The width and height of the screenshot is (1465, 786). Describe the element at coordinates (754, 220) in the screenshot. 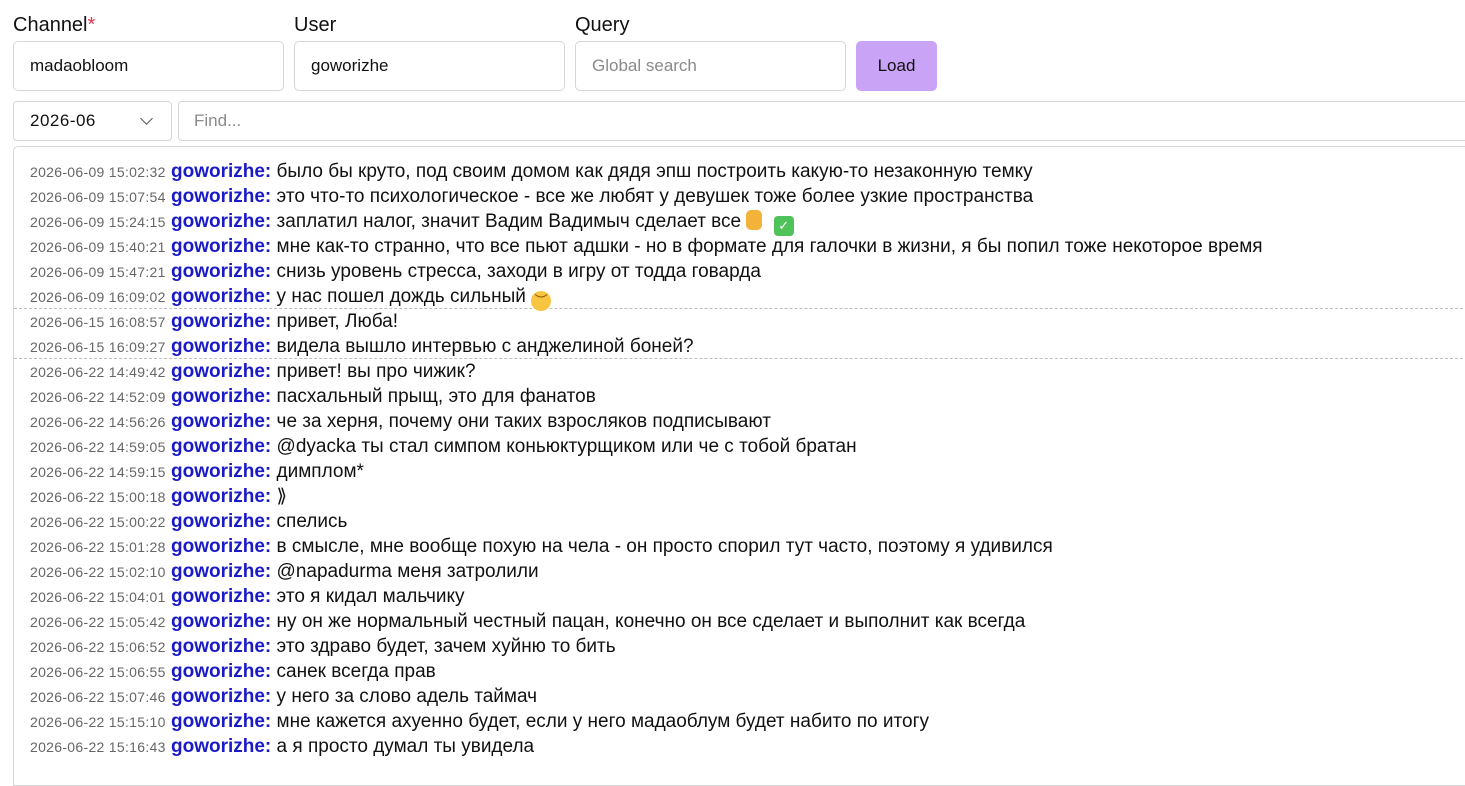

I see `thumbs-up-icon` at that location.